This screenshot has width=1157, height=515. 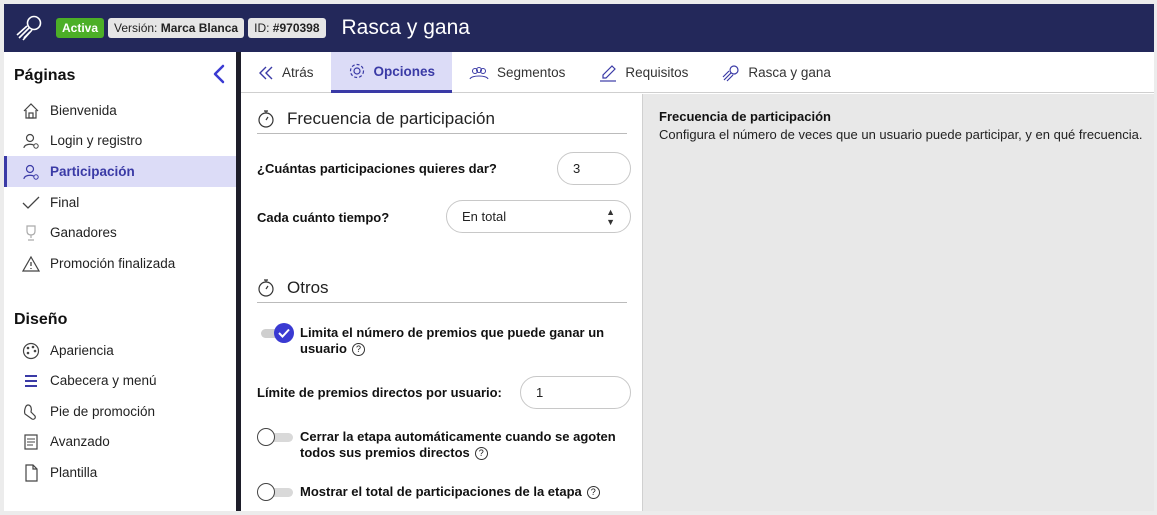 What do you see at coordinates (83, 110) in the screenshot?
I see `sidebar-item-label: Bienvenida` at bounding box center [83, 110].